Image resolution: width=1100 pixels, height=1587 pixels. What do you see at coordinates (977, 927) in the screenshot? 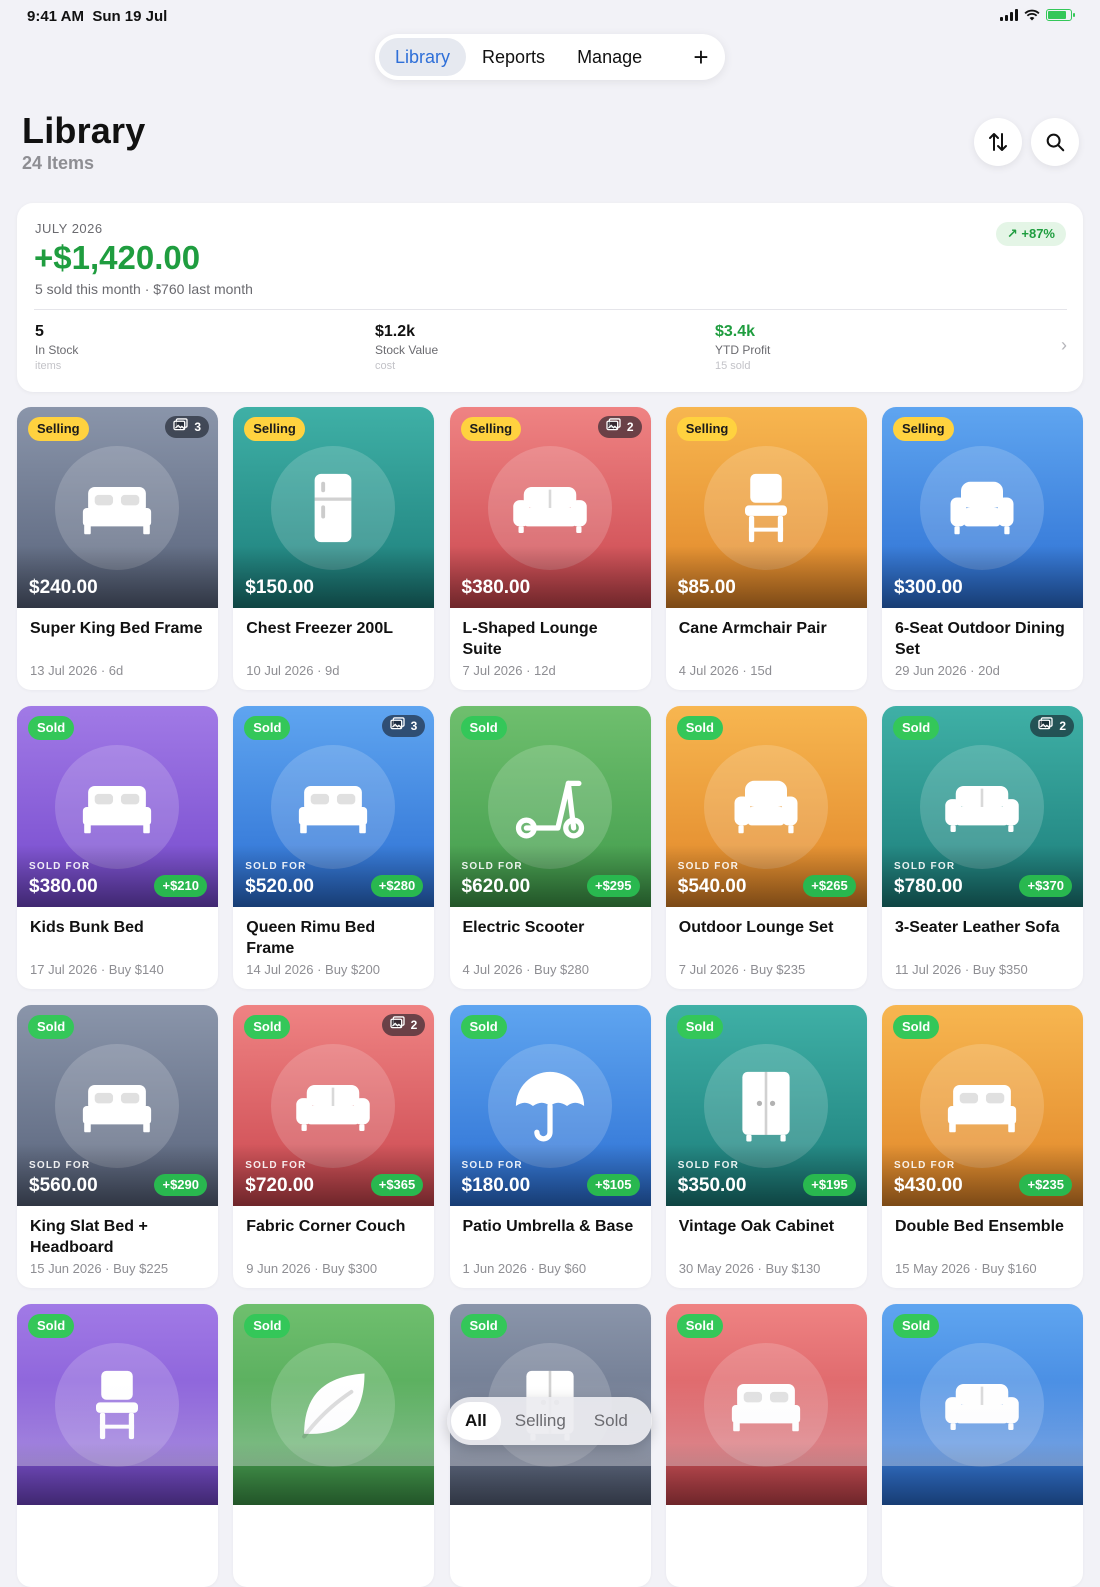
I see `item-name: 3-Seater Leather Sofa` at bounding box center [977, 927].